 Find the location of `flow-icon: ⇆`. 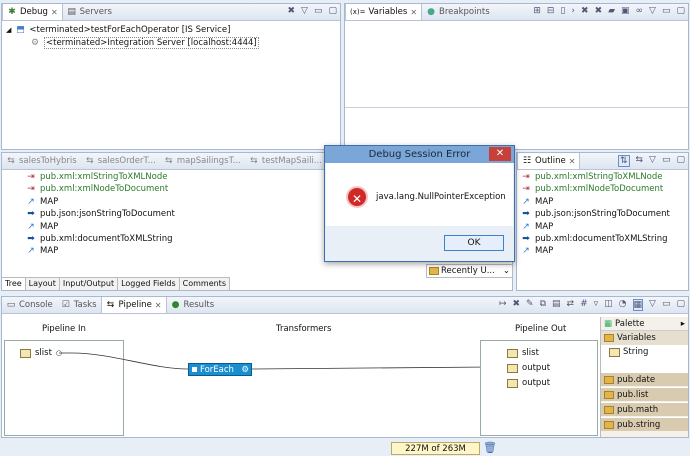

flow-icon: ⇆ is located at coordinates (11, 161).